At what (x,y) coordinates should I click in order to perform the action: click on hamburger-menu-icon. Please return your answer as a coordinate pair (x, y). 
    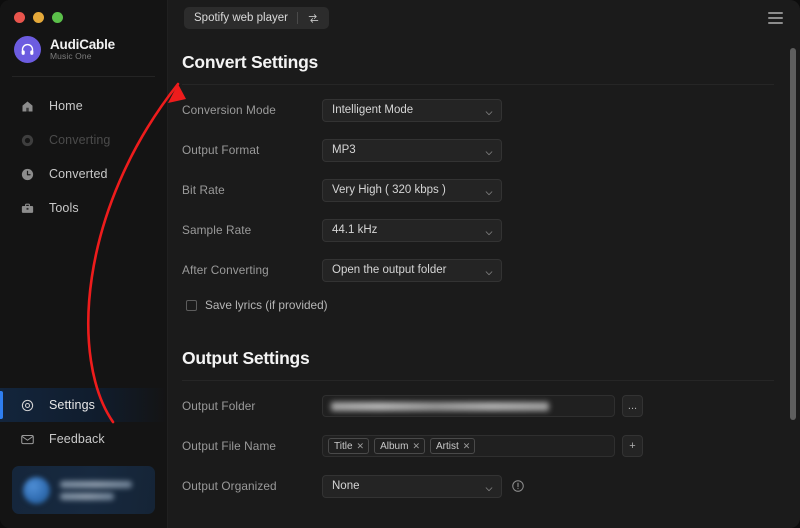
    Looking at the image, I should click on (777, 18).